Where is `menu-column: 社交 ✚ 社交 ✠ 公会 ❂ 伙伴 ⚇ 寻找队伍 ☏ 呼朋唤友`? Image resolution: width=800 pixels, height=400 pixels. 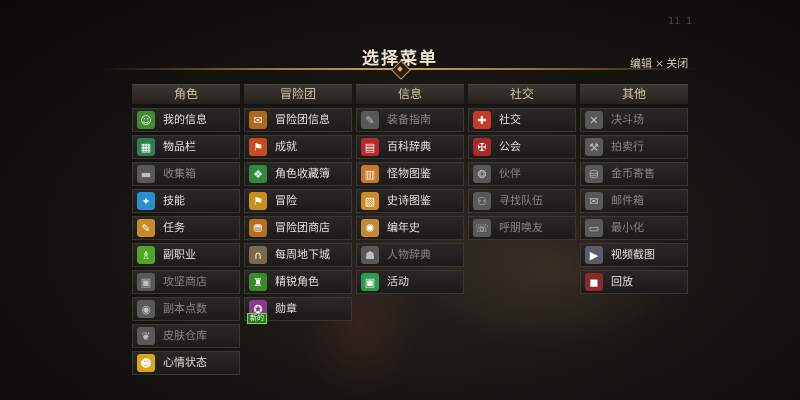
menu-column: 社交 ✚ 社交 ✠ 公会 ❂ 伙伴 ⚇ 寻找队伍 ☏ 呼朋唤友 is located at coordinates (522, 163).